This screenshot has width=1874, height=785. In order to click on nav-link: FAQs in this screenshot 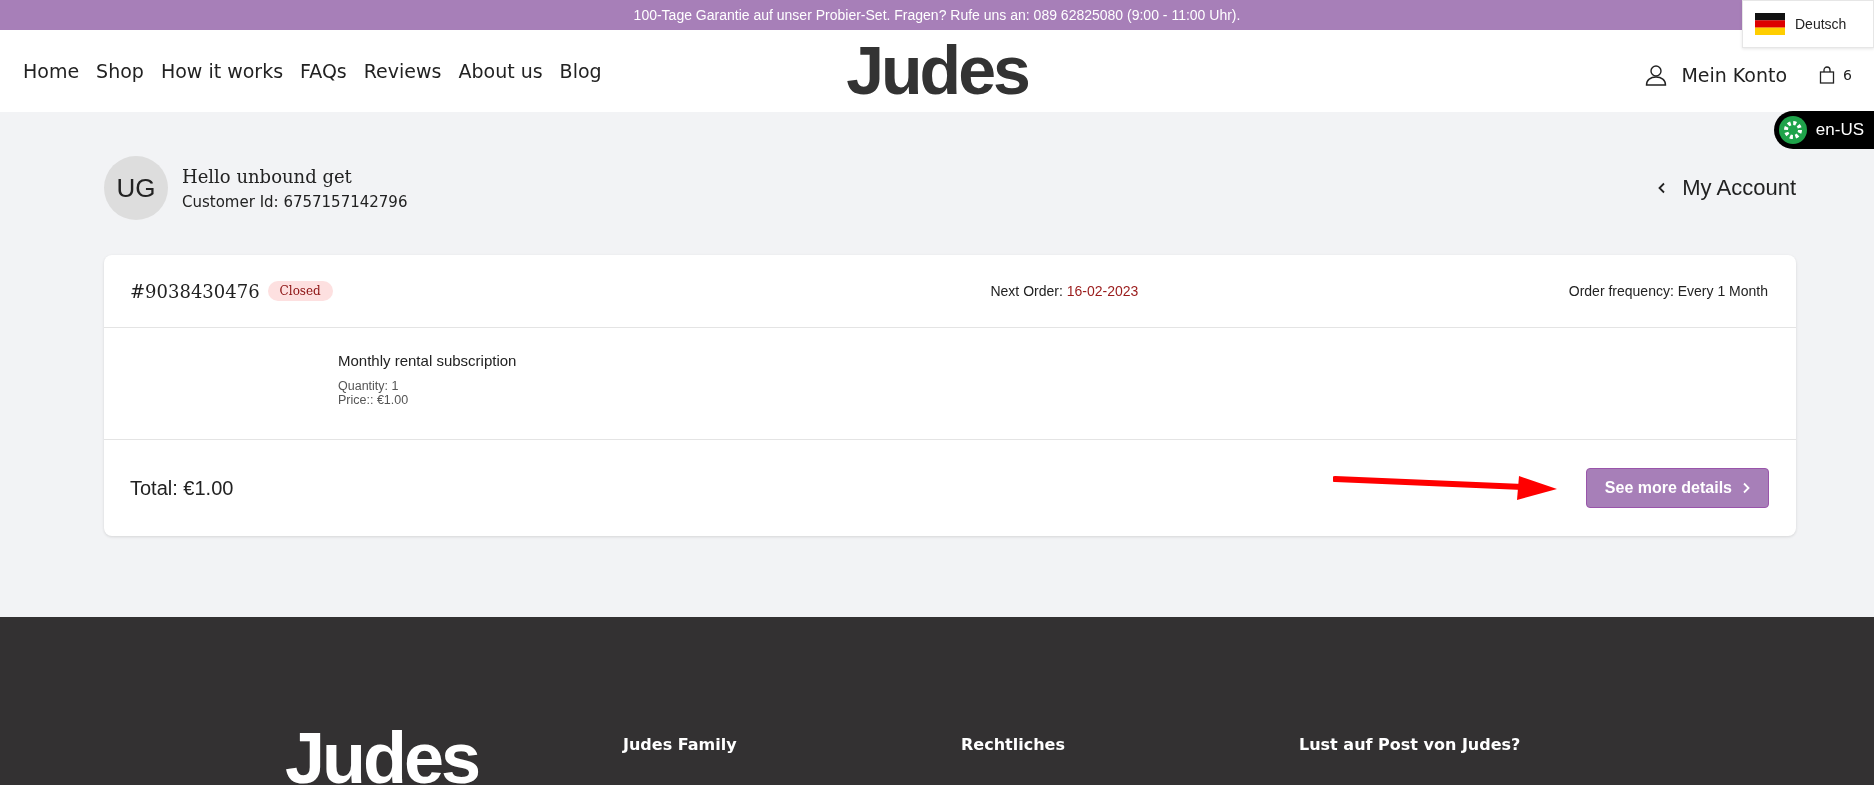, I will do `click(323, 71)`.